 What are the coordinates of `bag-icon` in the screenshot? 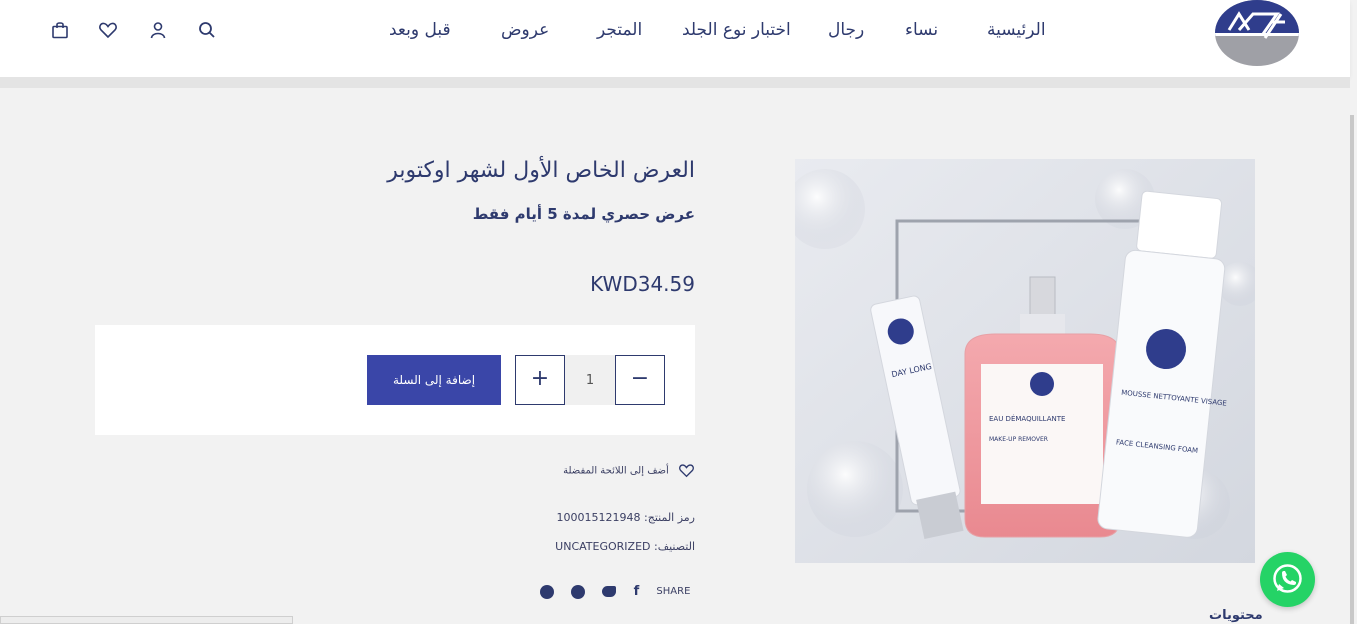 It's located at (60, 30).